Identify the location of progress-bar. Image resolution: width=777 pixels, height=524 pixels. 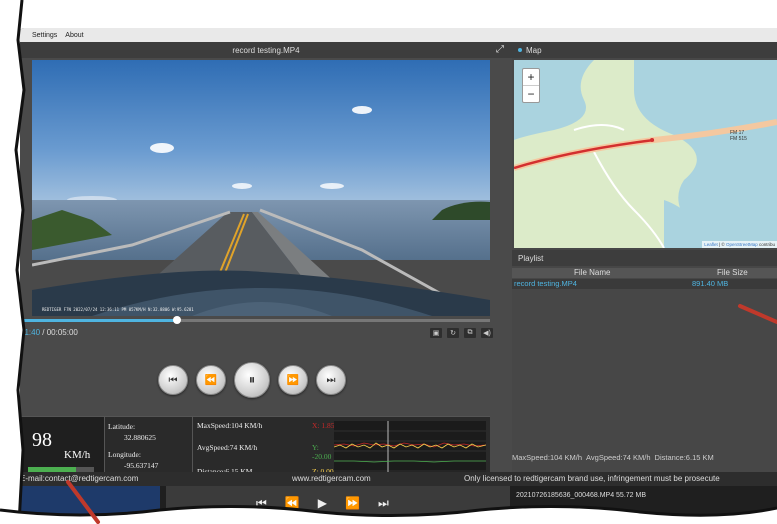
(255, 320).